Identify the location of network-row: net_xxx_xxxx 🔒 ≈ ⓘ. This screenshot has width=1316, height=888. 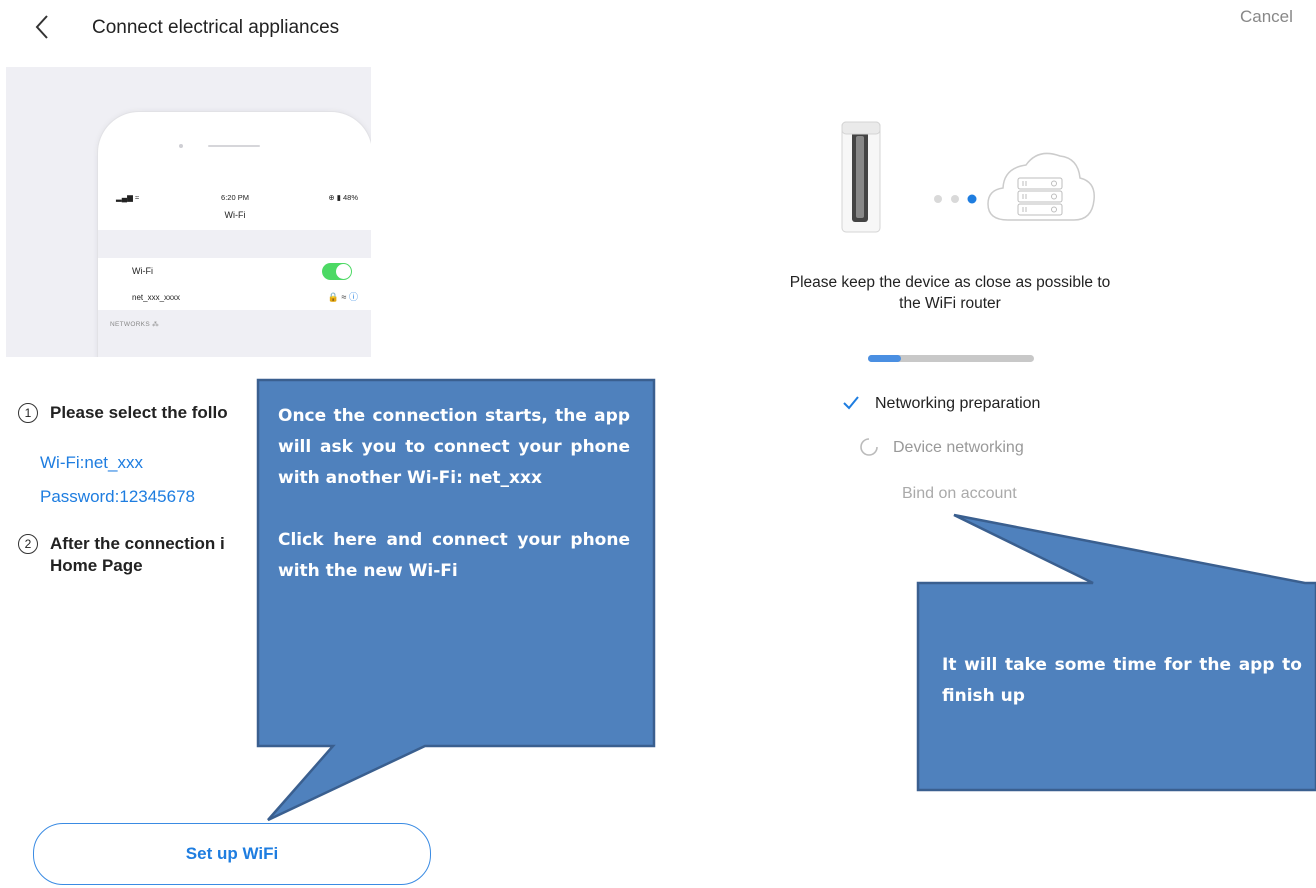
(234, 297).